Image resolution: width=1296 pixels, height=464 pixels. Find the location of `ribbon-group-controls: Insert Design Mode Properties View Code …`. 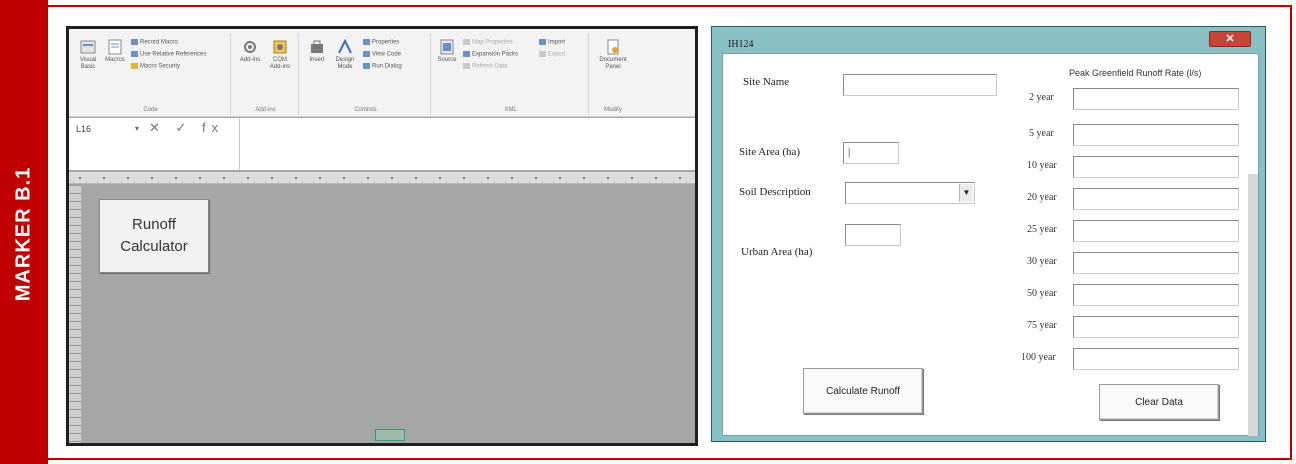

ribbon-group-controls: Insert Design Mode Properties View Code … is located at coordinates (366, 74).